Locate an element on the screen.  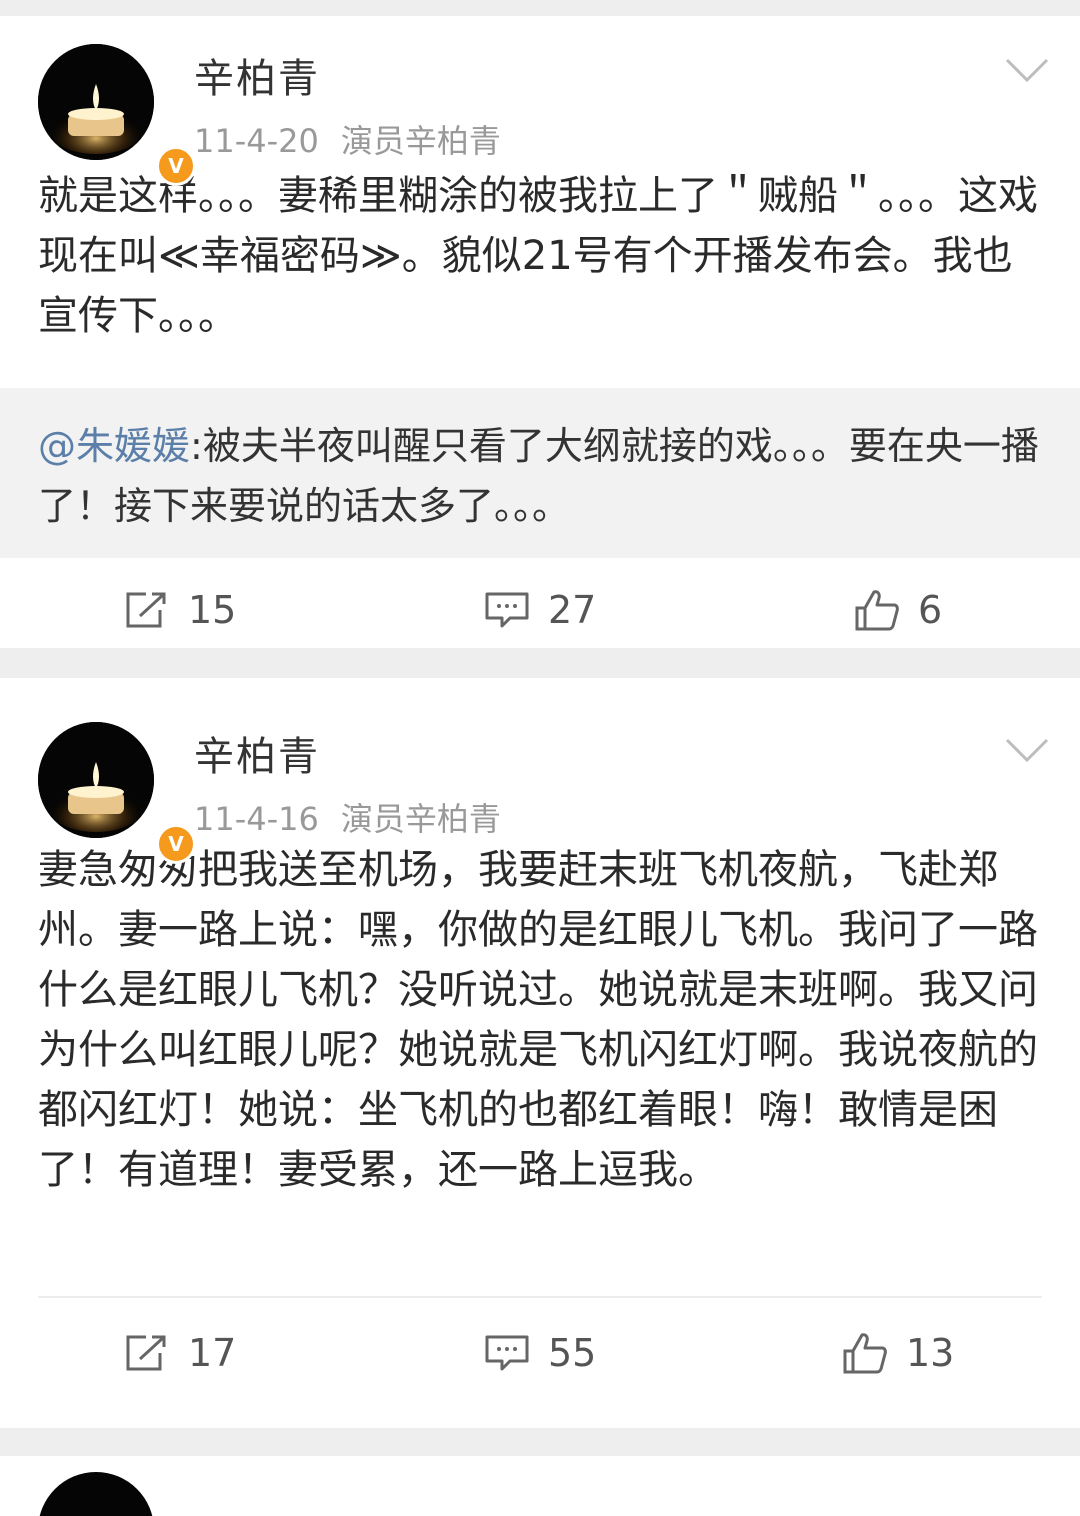
action-bar: 15 27 6 is located at coordinates (540, 610).